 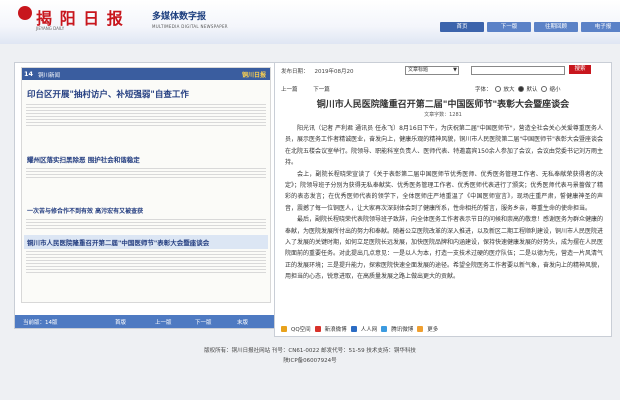 What do you see at coordinates (336, 329) in the screenshot?
I see `share-weibo: 新浪微博` at bounding box center [336, 329].